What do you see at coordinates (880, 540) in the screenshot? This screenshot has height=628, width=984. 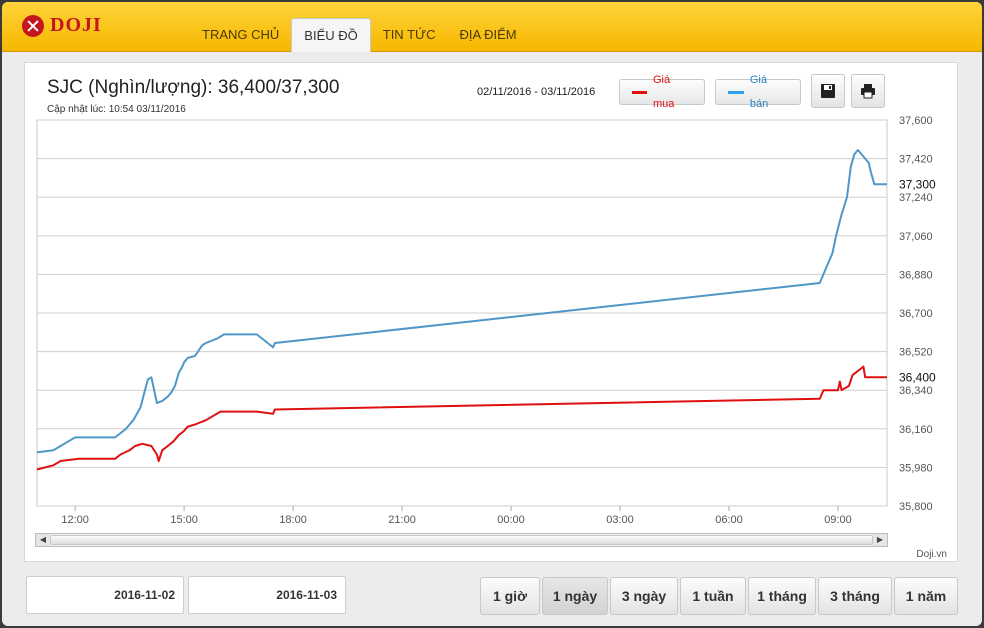 I see `scroll-right-arrow-icon: ▶` at bounding box center [880, 540].